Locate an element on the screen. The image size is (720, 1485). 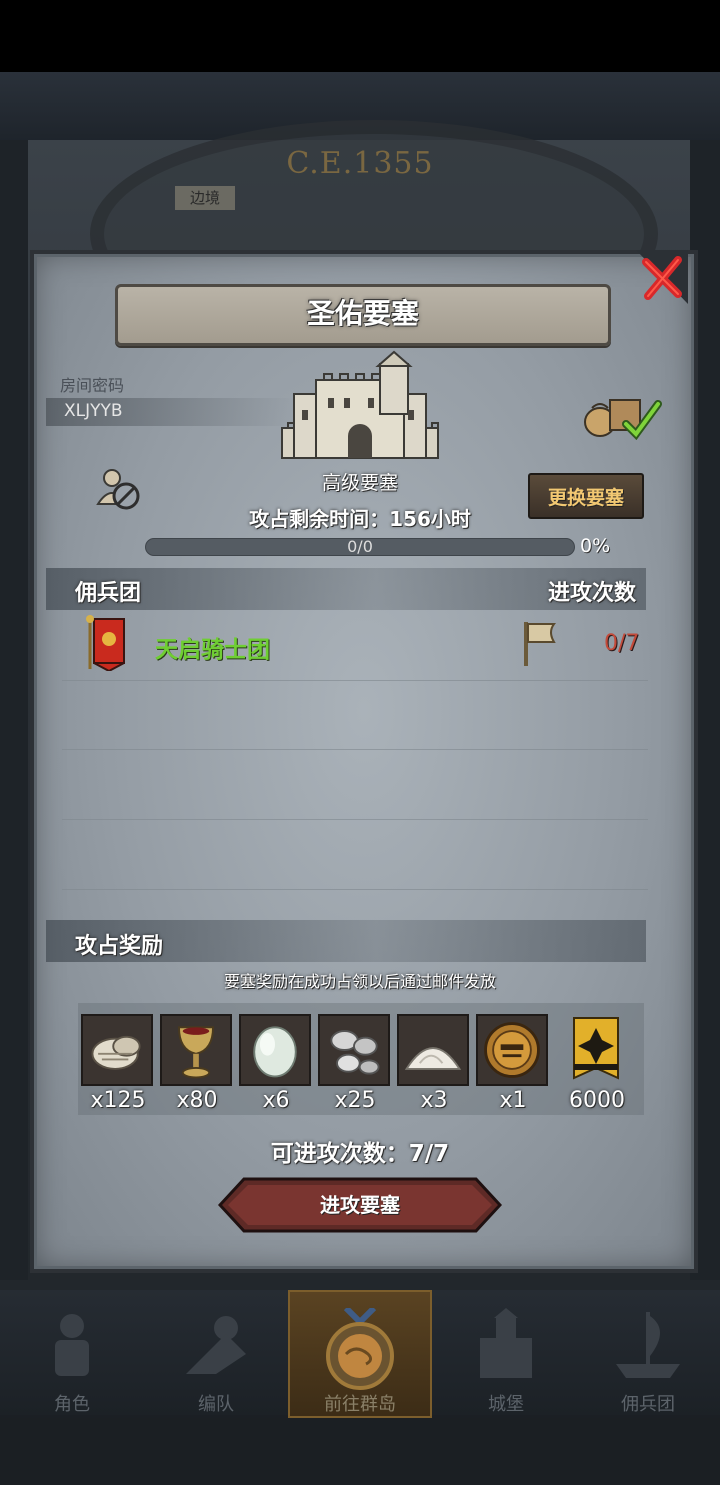
goblet-icon is located at coordinates (196, 1052).